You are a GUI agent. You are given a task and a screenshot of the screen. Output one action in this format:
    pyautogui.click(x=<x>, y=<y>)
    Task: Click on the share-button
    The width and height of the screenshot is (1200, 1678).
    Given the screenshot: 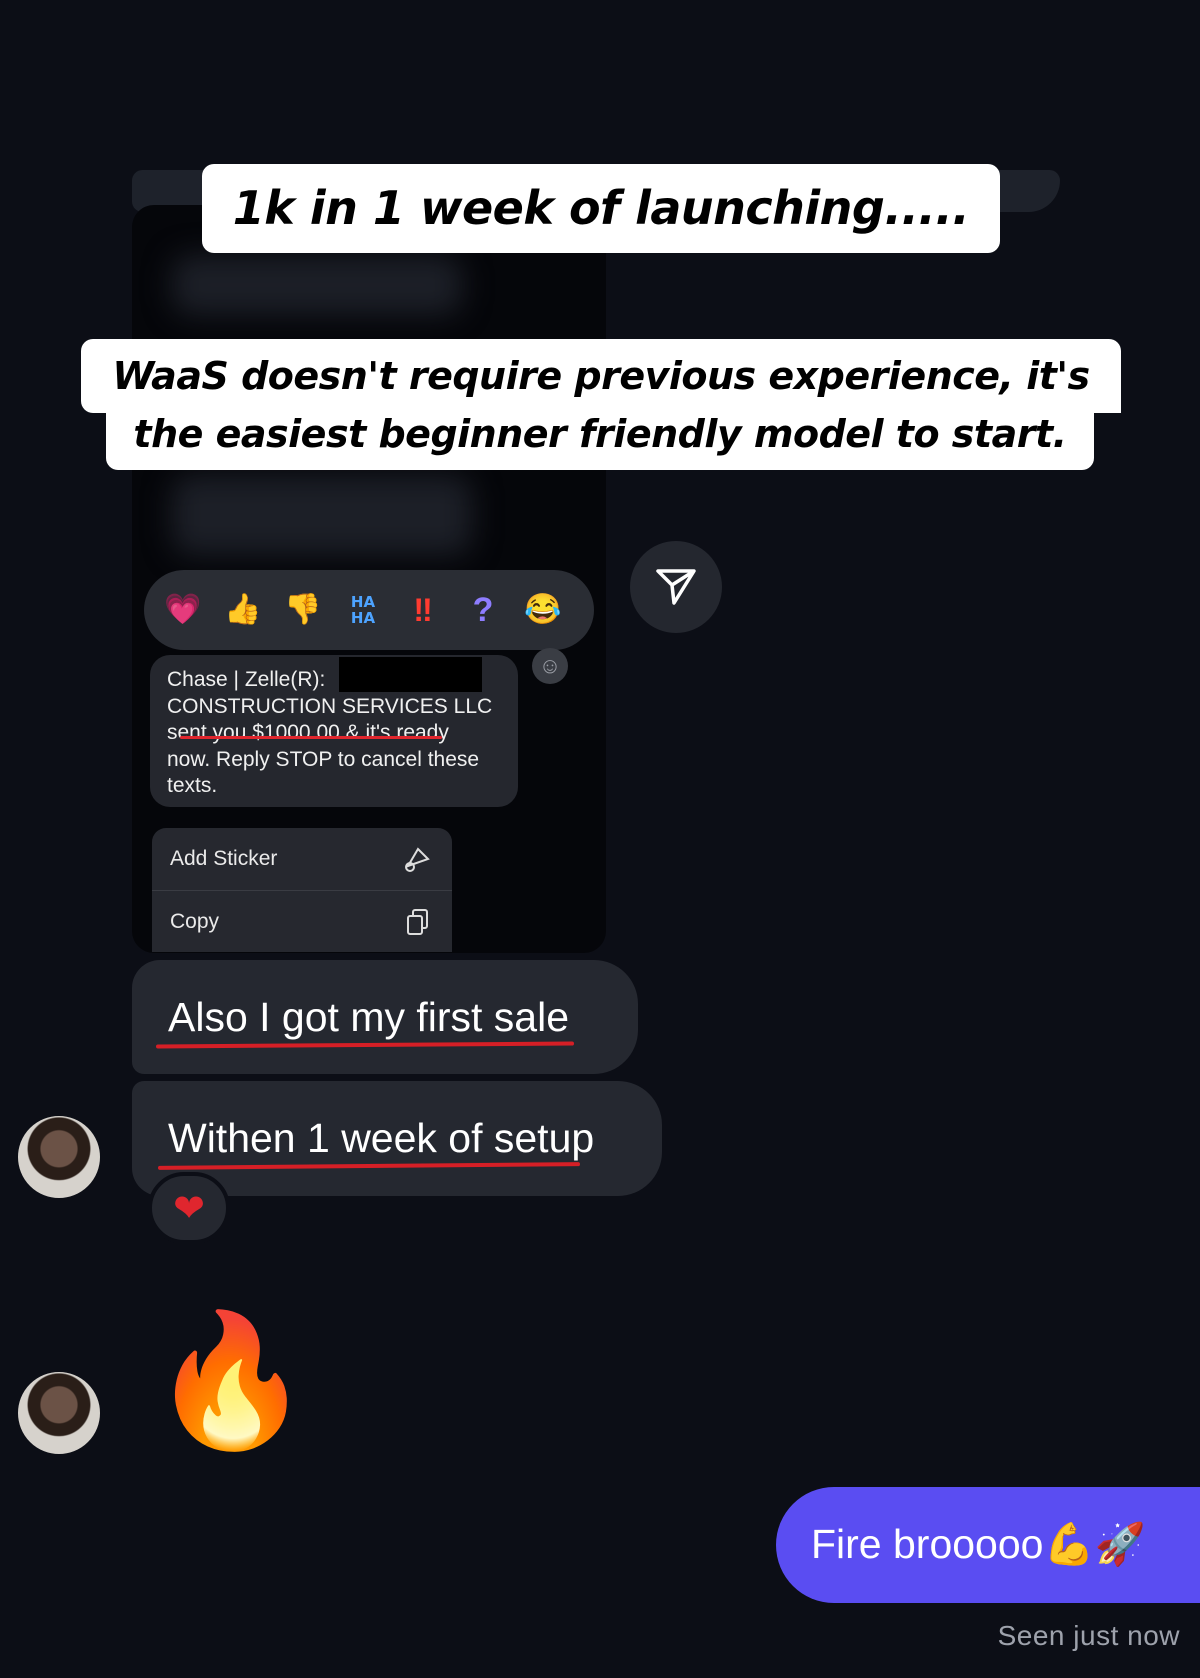 What is the action you would take?
    pyautogui.click(x=676, y=587)
    